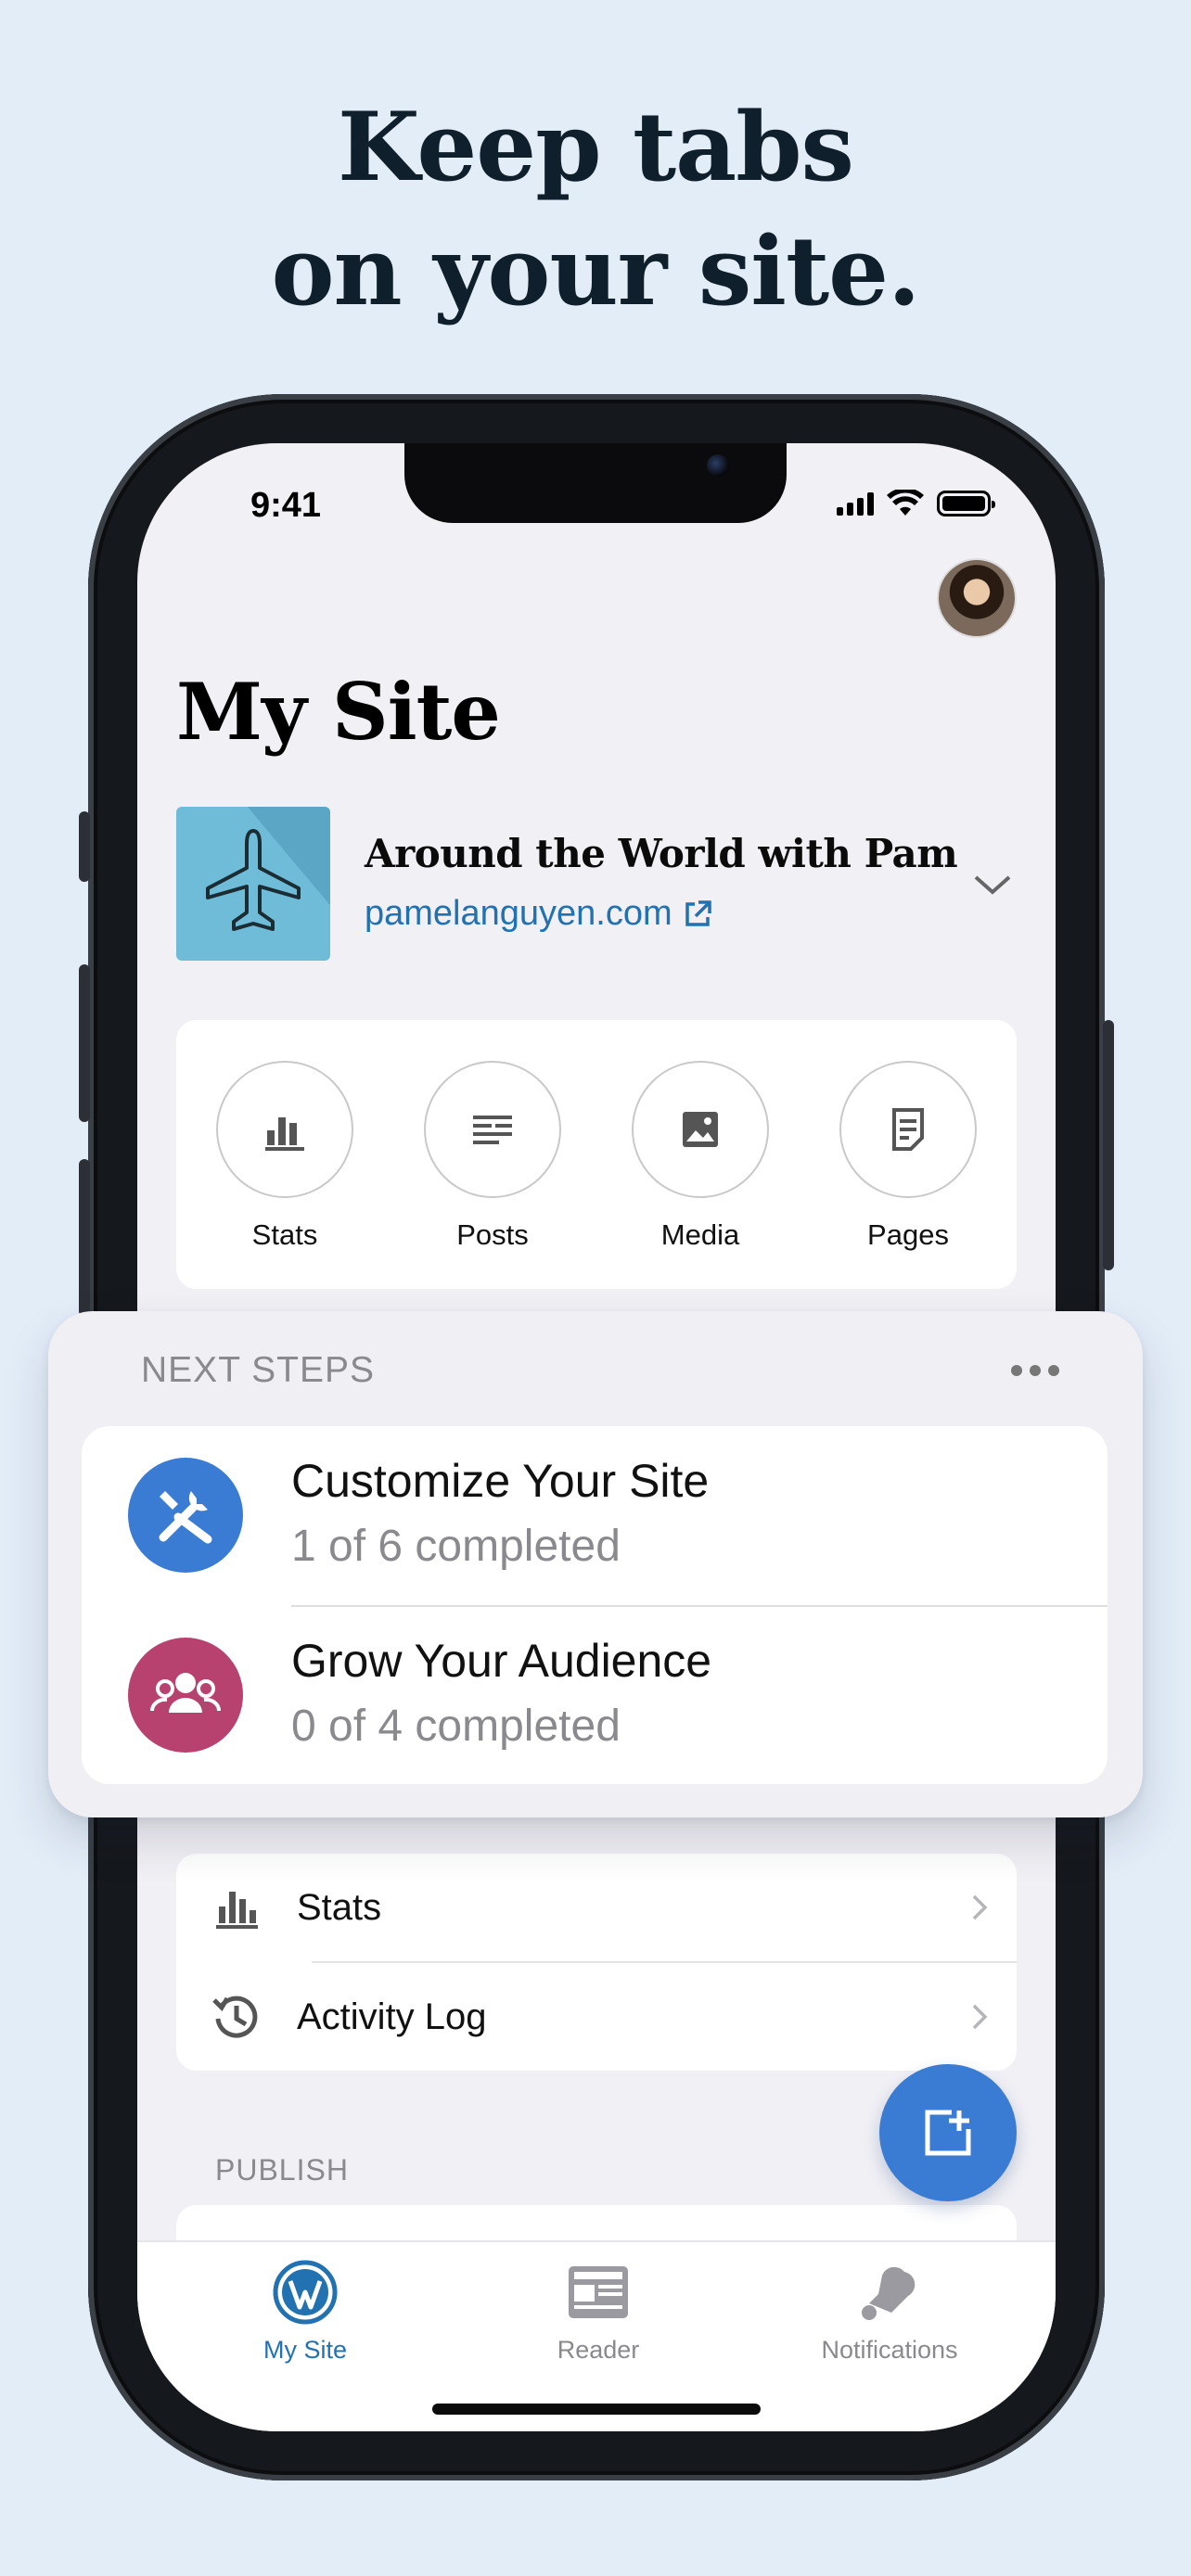 This screenshot has height=2576, width=1191. What do you see at coordinates (662, 853) in the screenshot?
I see `site-name: Around the World with Pam` at bounding box center [662, 853].